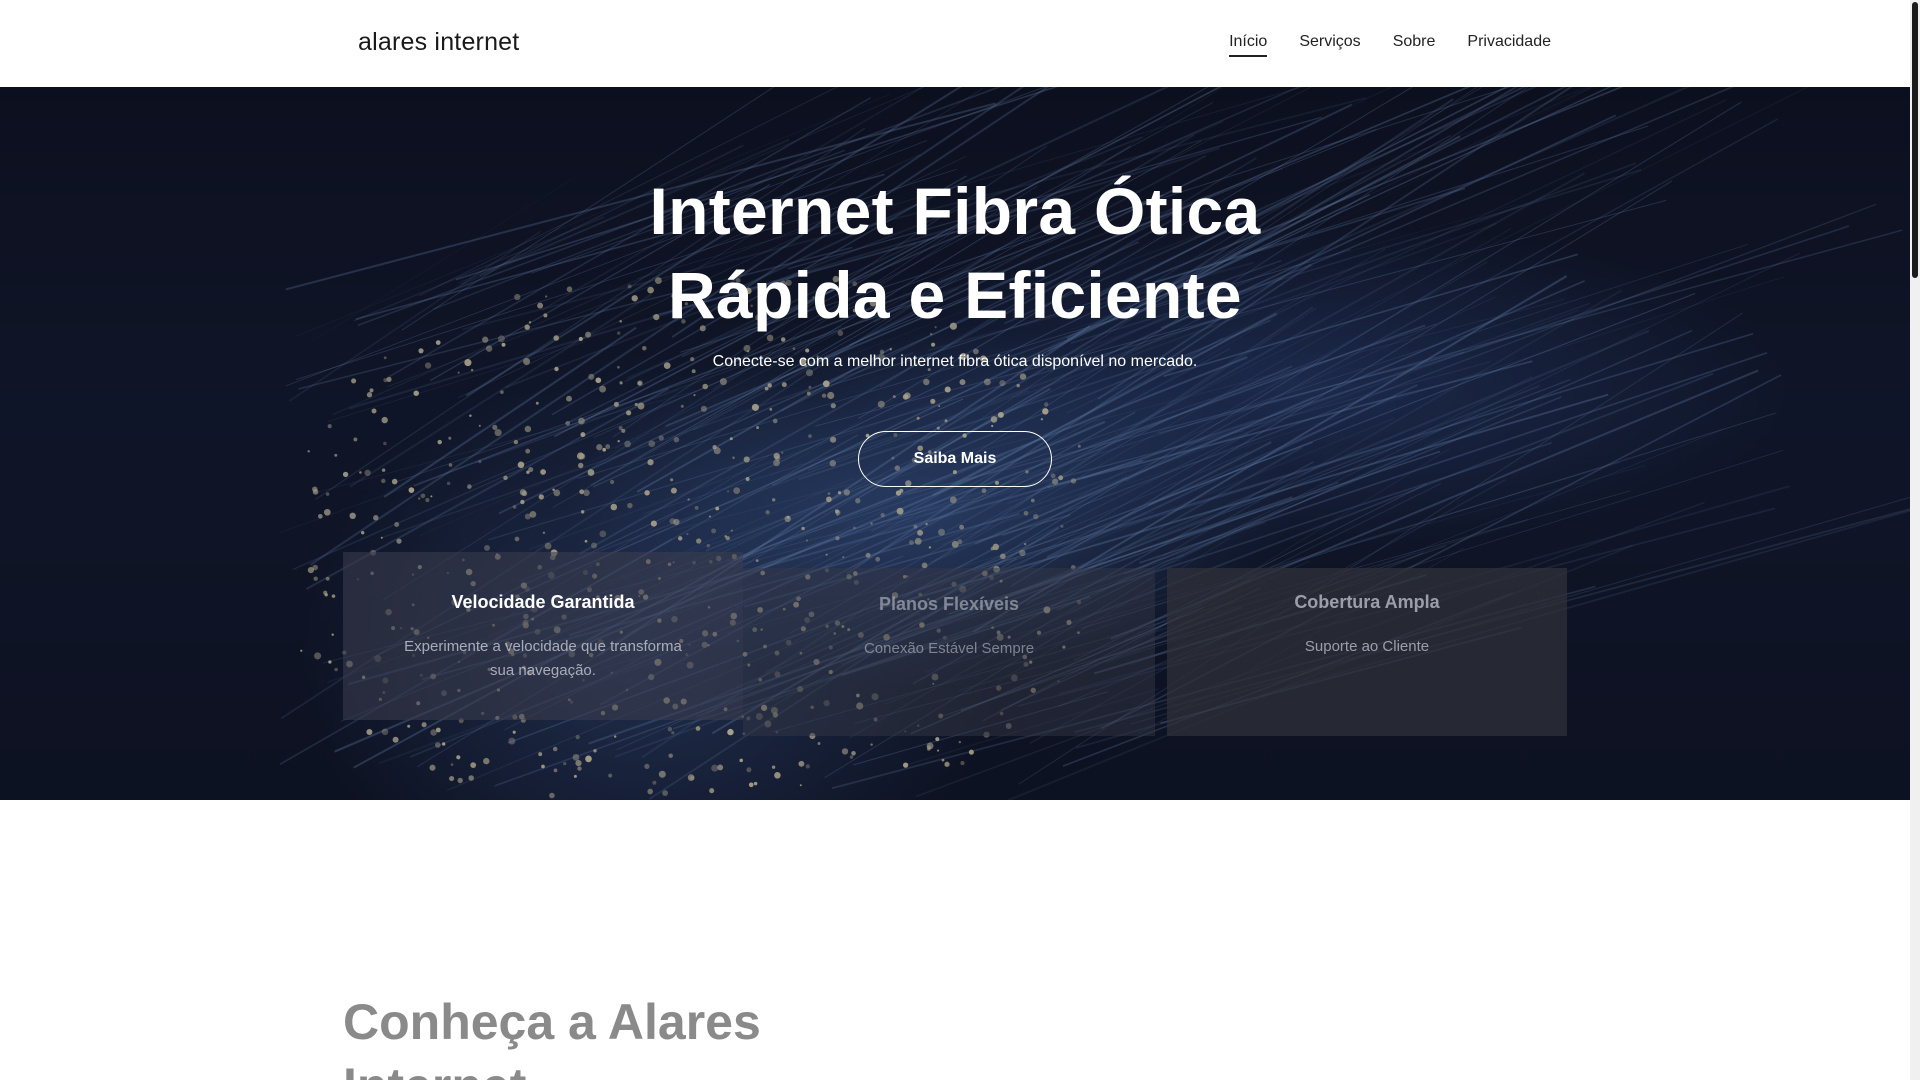 Image resolution: width=1920 pixels, height=1080 pixels. I want to click on nav-link-sobre: Sobre, so click(1414, 44).